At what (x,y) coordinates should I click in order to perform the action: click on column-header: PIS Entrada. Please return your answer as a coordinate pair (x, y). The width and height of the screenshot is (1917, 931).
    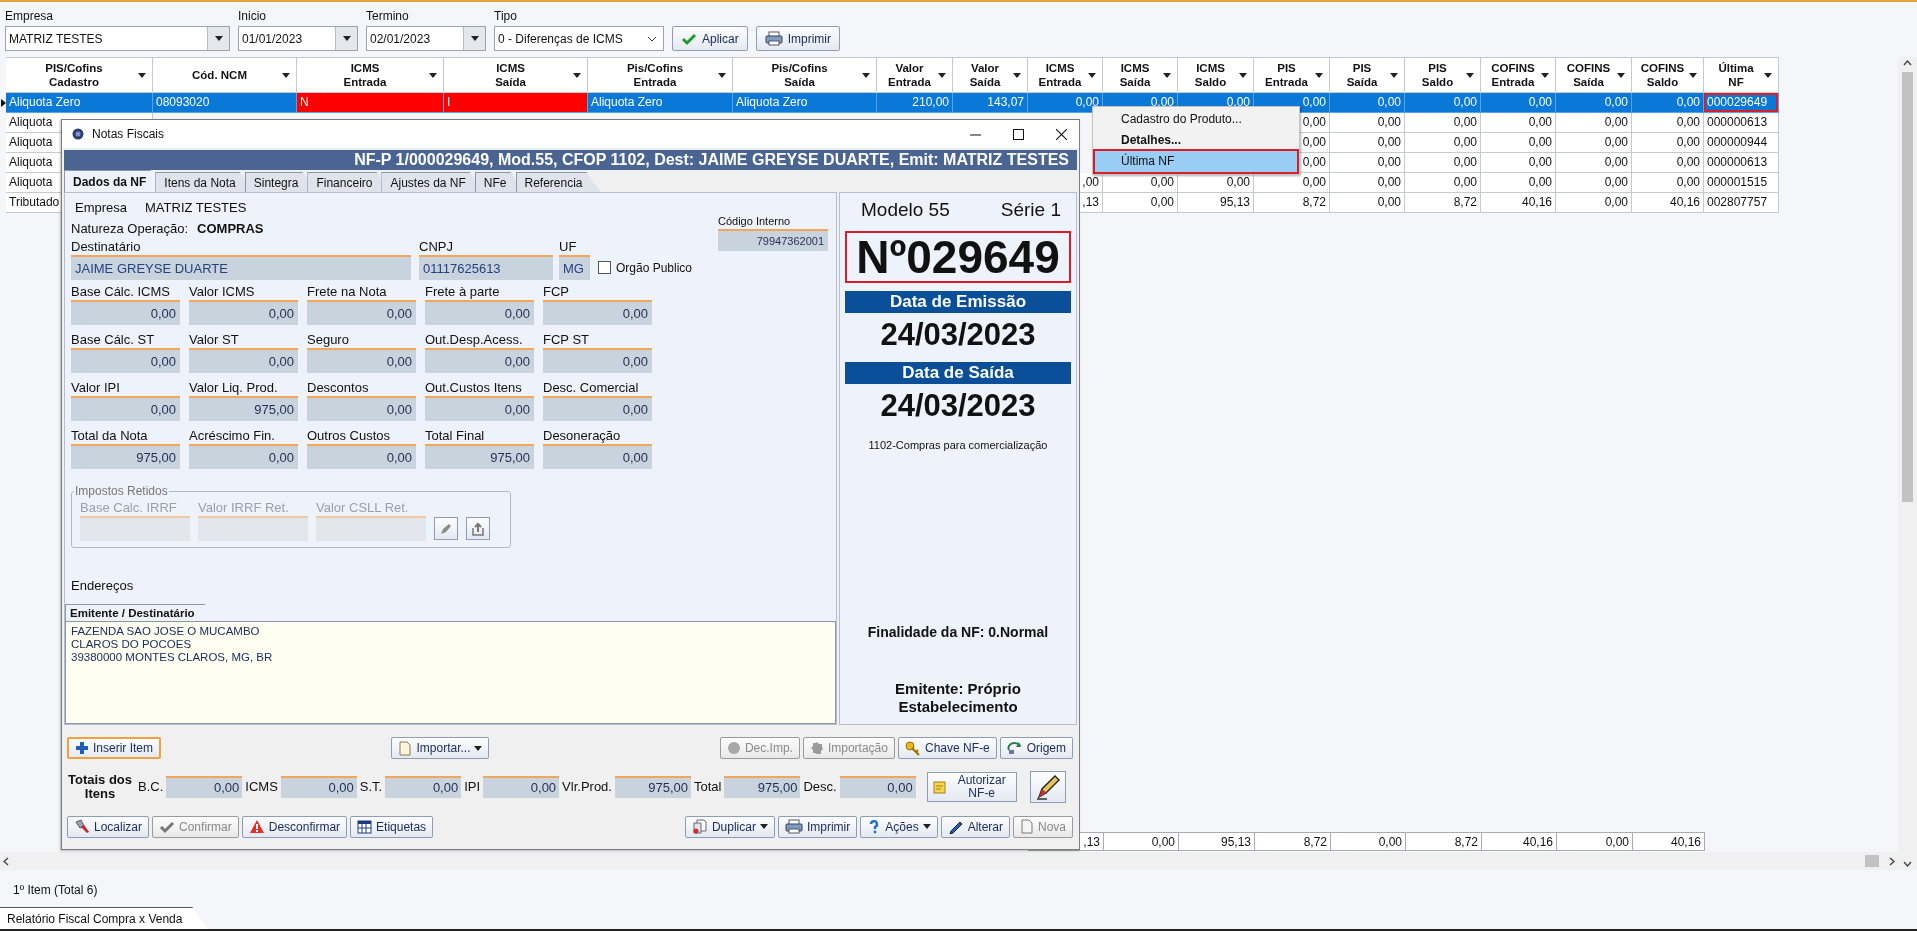
    Looking at the image, I should click on (1292, 75).